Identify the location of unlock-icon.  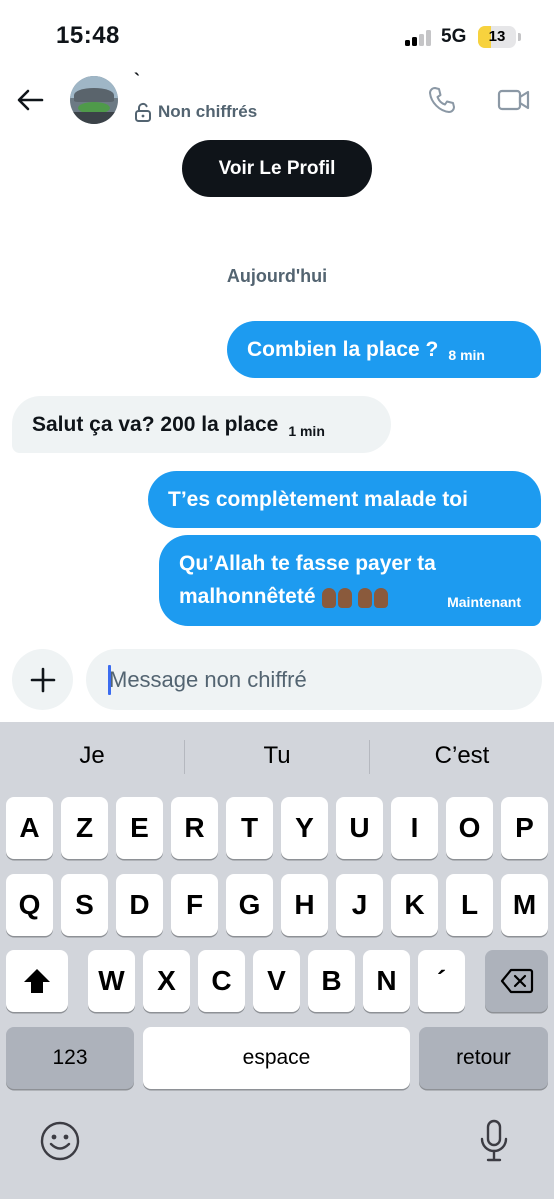
(143, 112).